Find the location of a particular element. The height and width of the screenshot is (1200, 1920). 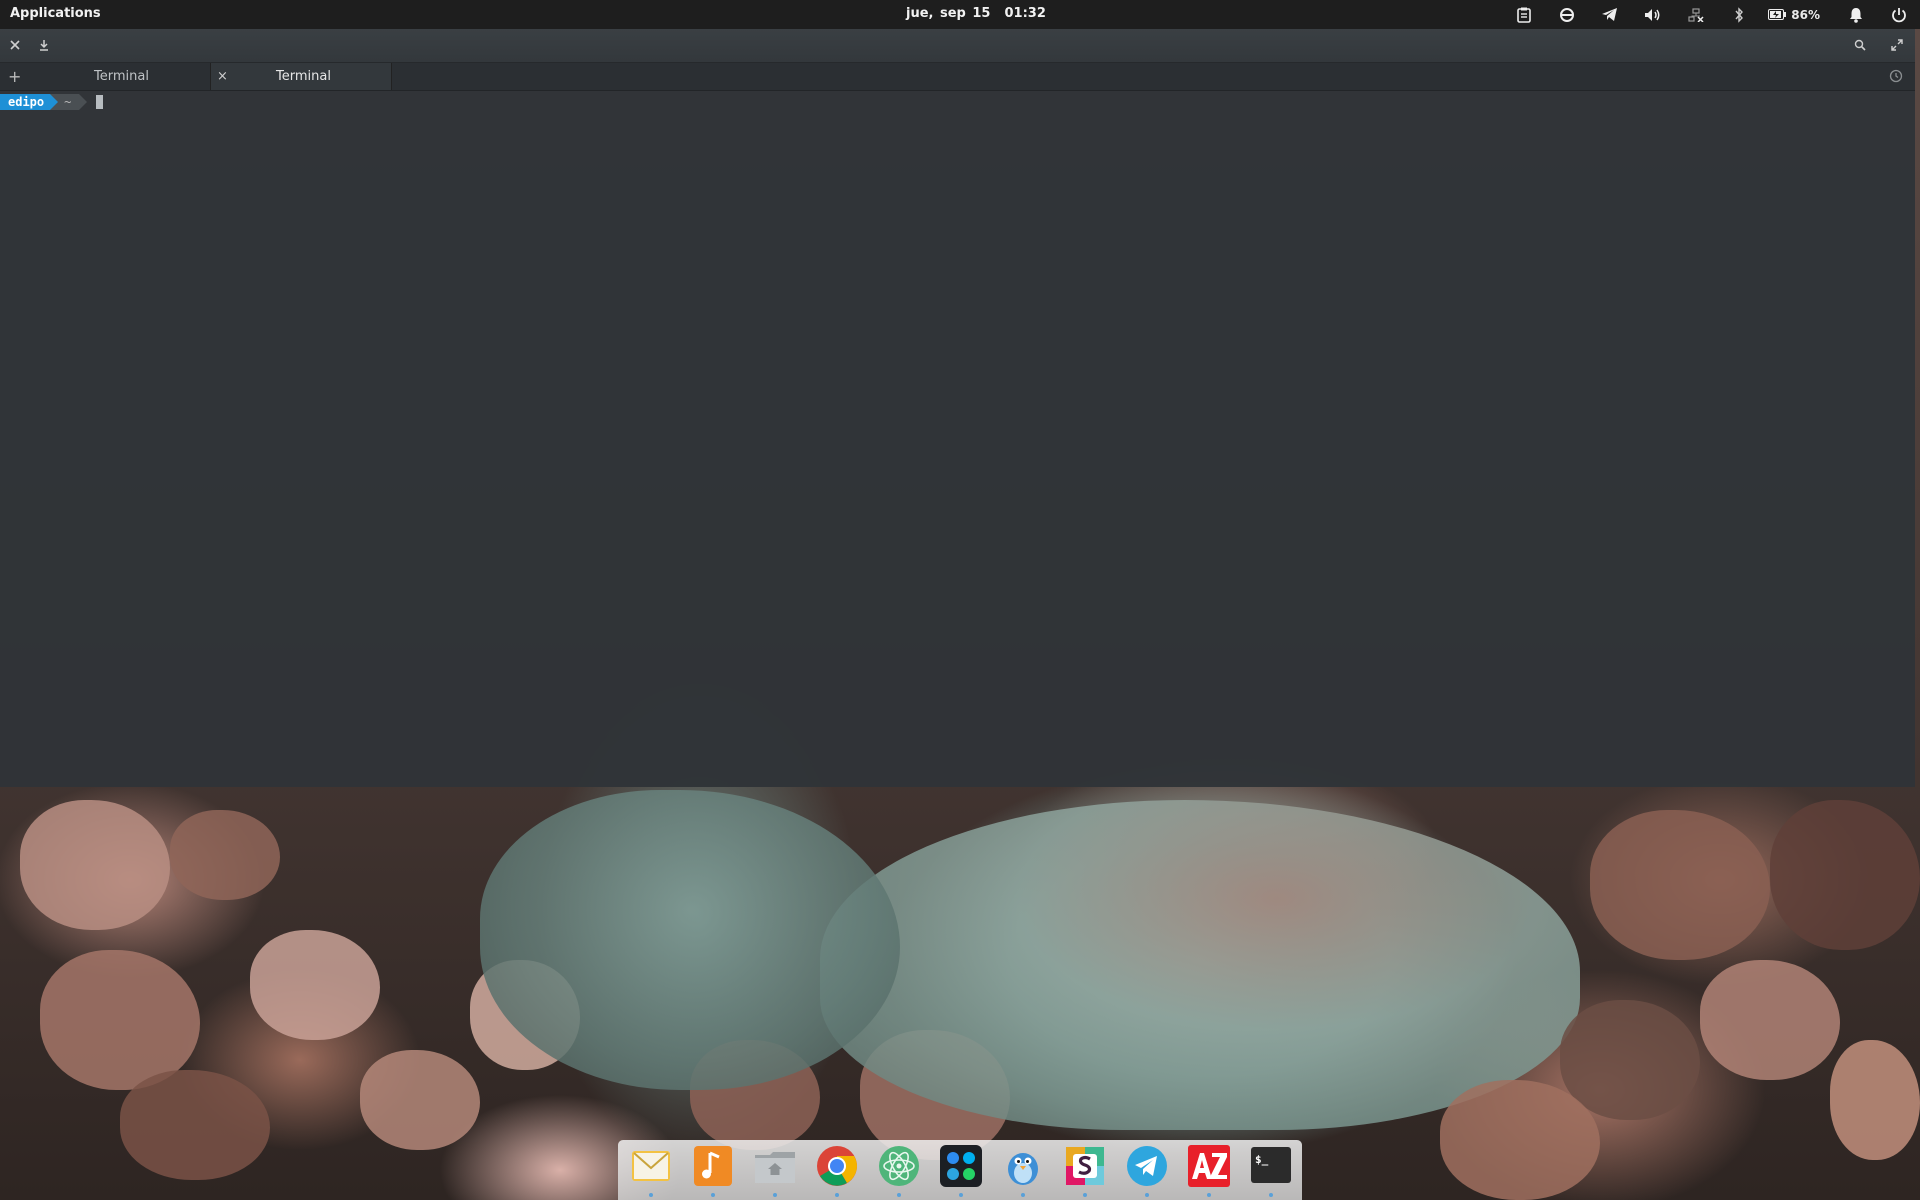

telegram-icon is located at coordinates (1609, 14).